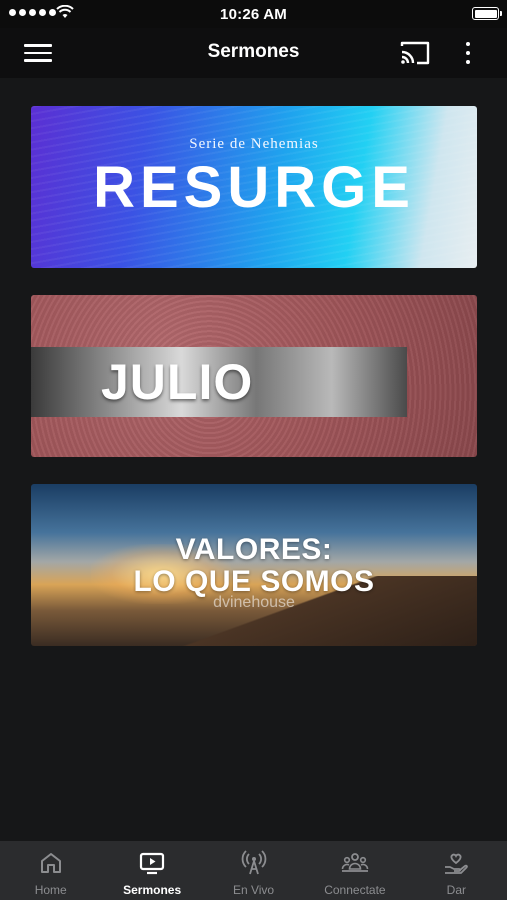 The width and height of the screenshot is (507, 900). I want to click on card-brand: dvinehouse, so click(254, 602).